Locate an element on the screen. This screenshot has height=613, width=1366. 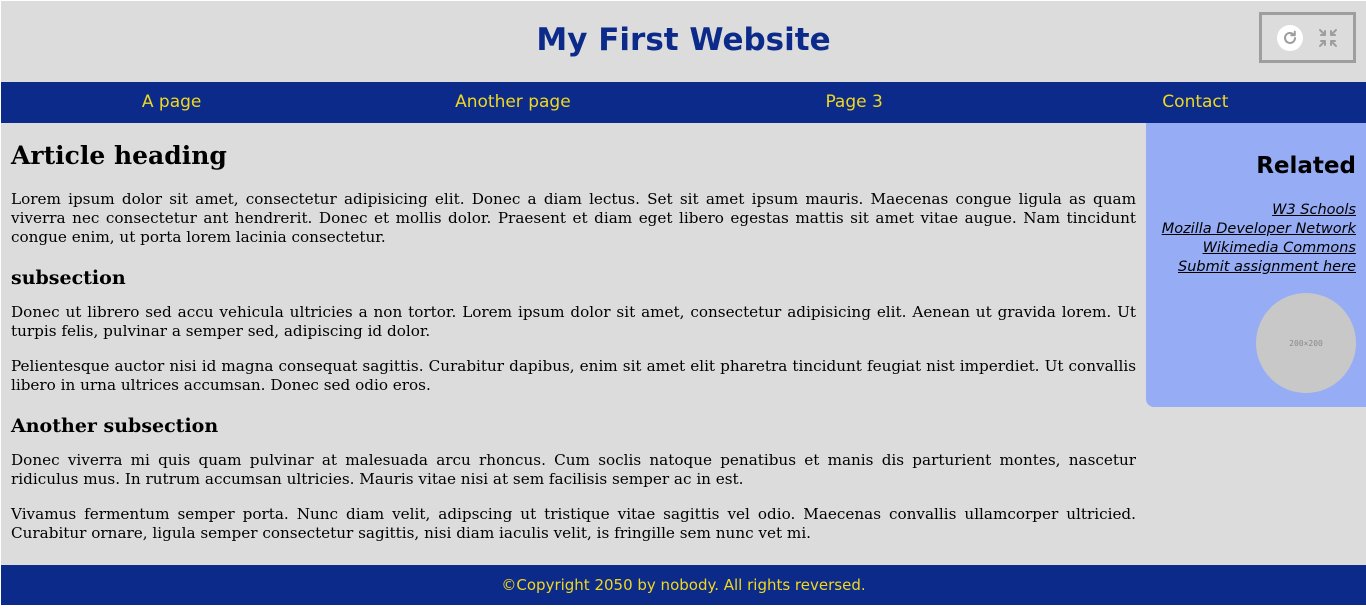
nav-link-contact: Contact is located at coordinates (1195, 102).